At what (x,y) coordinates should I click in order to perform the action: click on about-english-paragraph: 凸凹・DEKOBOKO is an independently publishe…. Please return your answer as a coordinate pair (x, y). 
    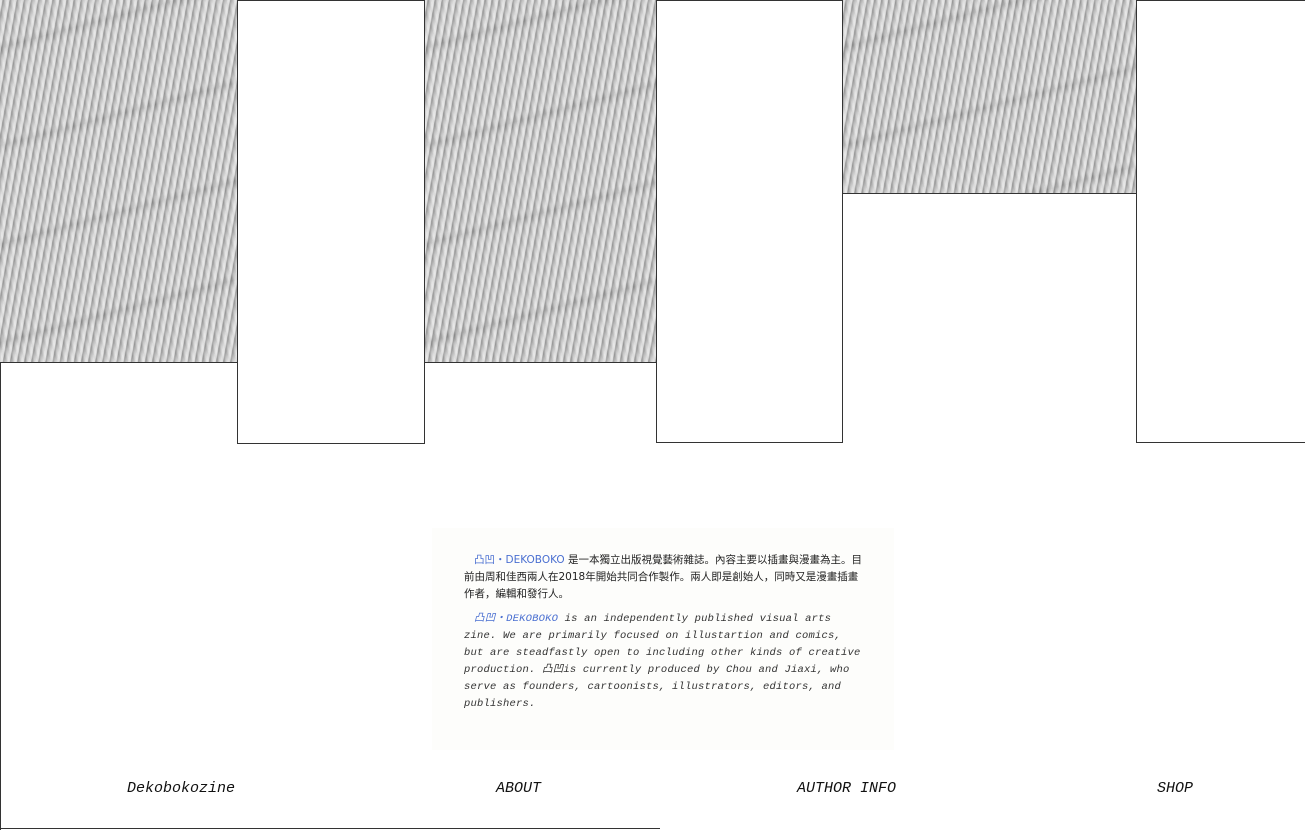
    Looking at the image, I should click on (663, 662).